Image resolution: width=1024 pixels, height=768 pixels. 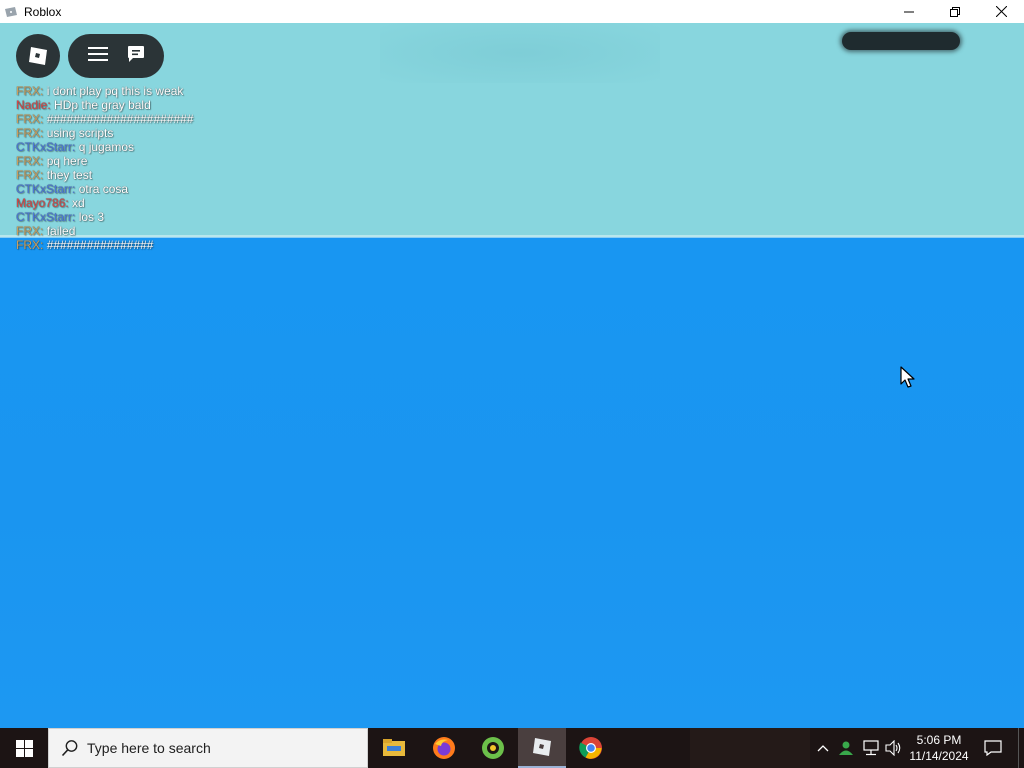 I want to click on show-desktop-button, so click(x=1021, y=748).